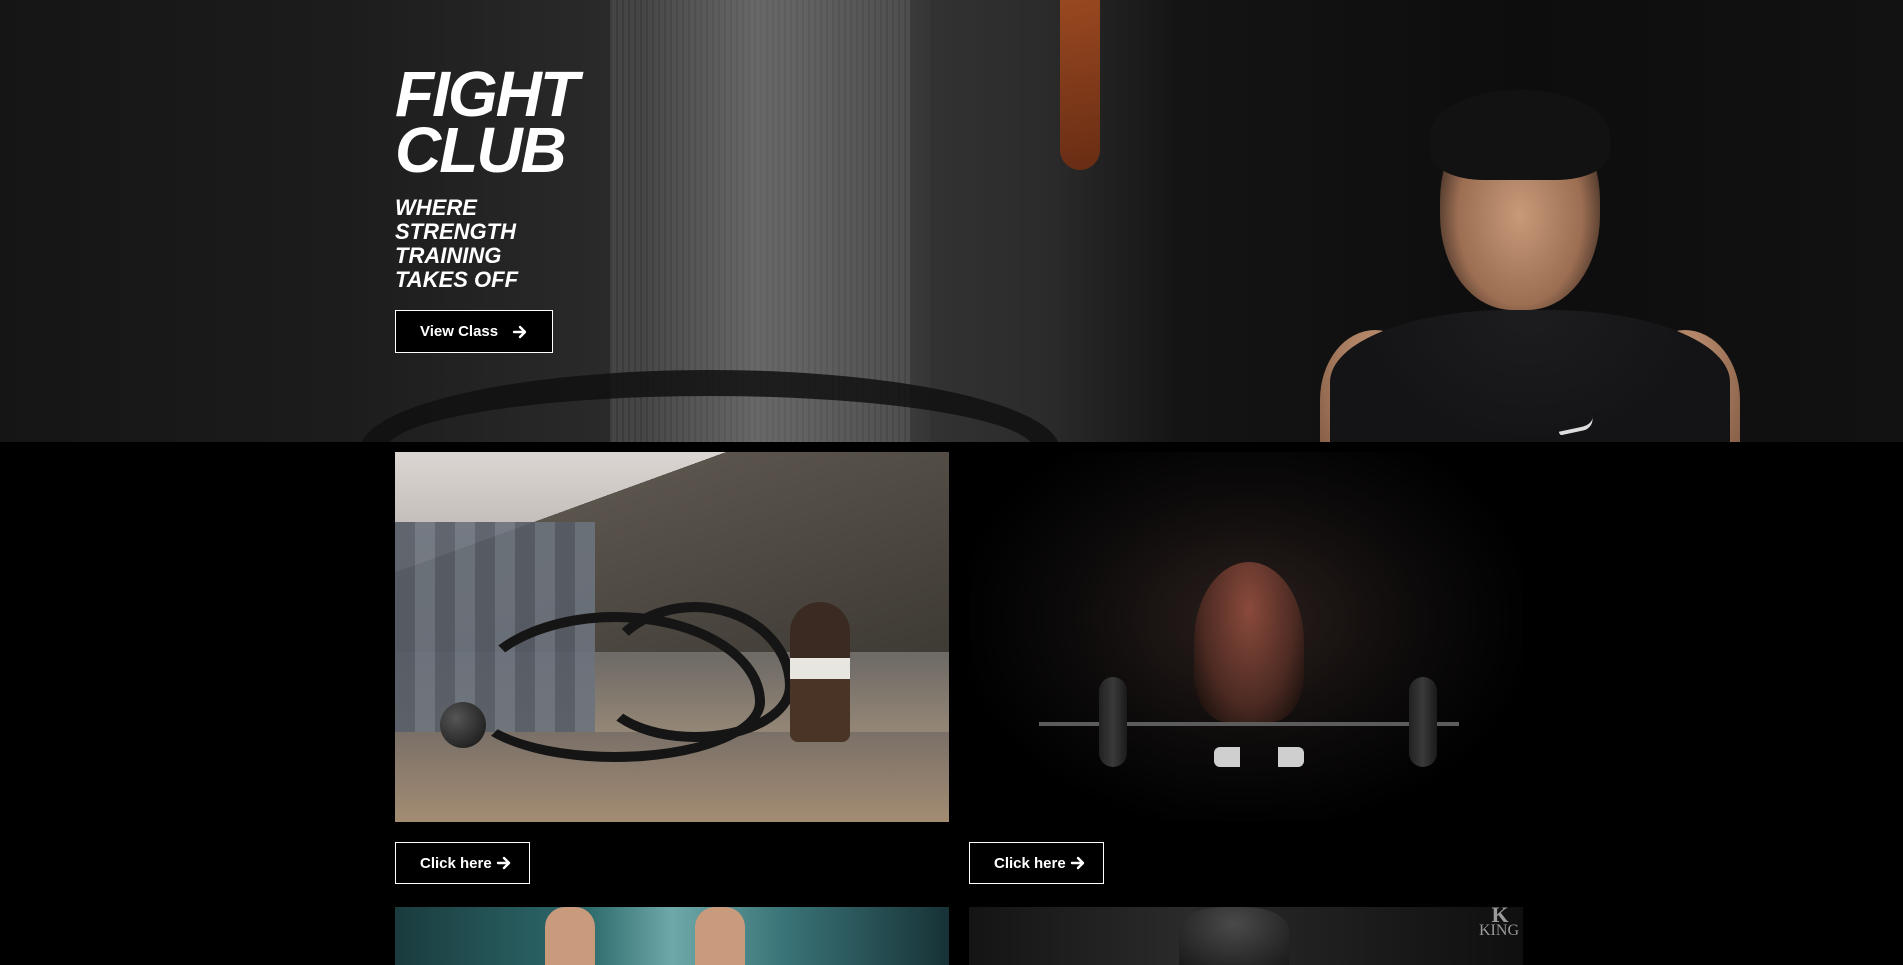  I want to click on hero-title-line2: CLUB, so click(481, 150).